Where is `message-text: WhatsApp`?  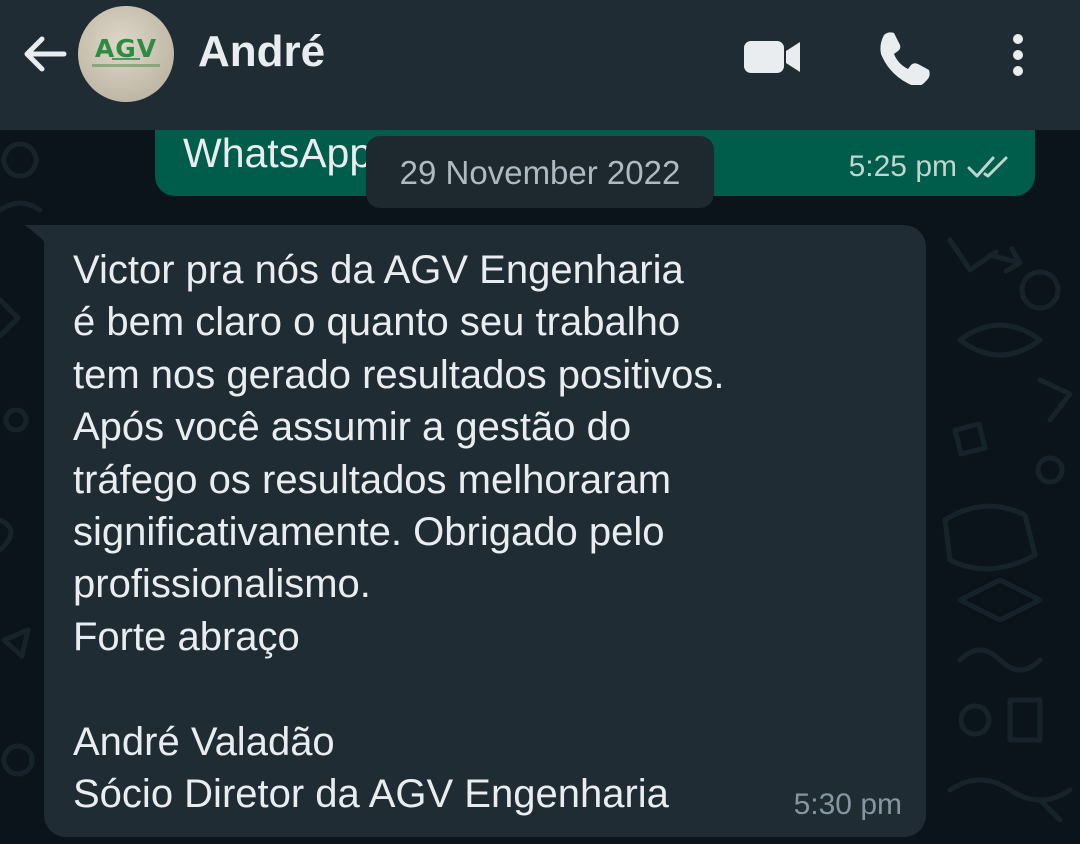
message-text: WhatsApp is located at coordinates (278, 153).